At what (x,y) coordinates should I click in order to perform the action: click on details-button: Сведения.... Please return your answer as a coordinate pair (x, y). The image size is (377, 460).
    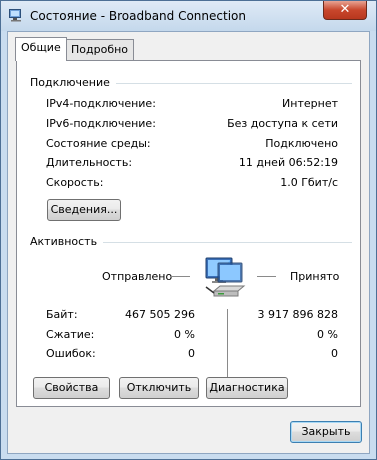
    Looking at the image, I should click on (84, 210).